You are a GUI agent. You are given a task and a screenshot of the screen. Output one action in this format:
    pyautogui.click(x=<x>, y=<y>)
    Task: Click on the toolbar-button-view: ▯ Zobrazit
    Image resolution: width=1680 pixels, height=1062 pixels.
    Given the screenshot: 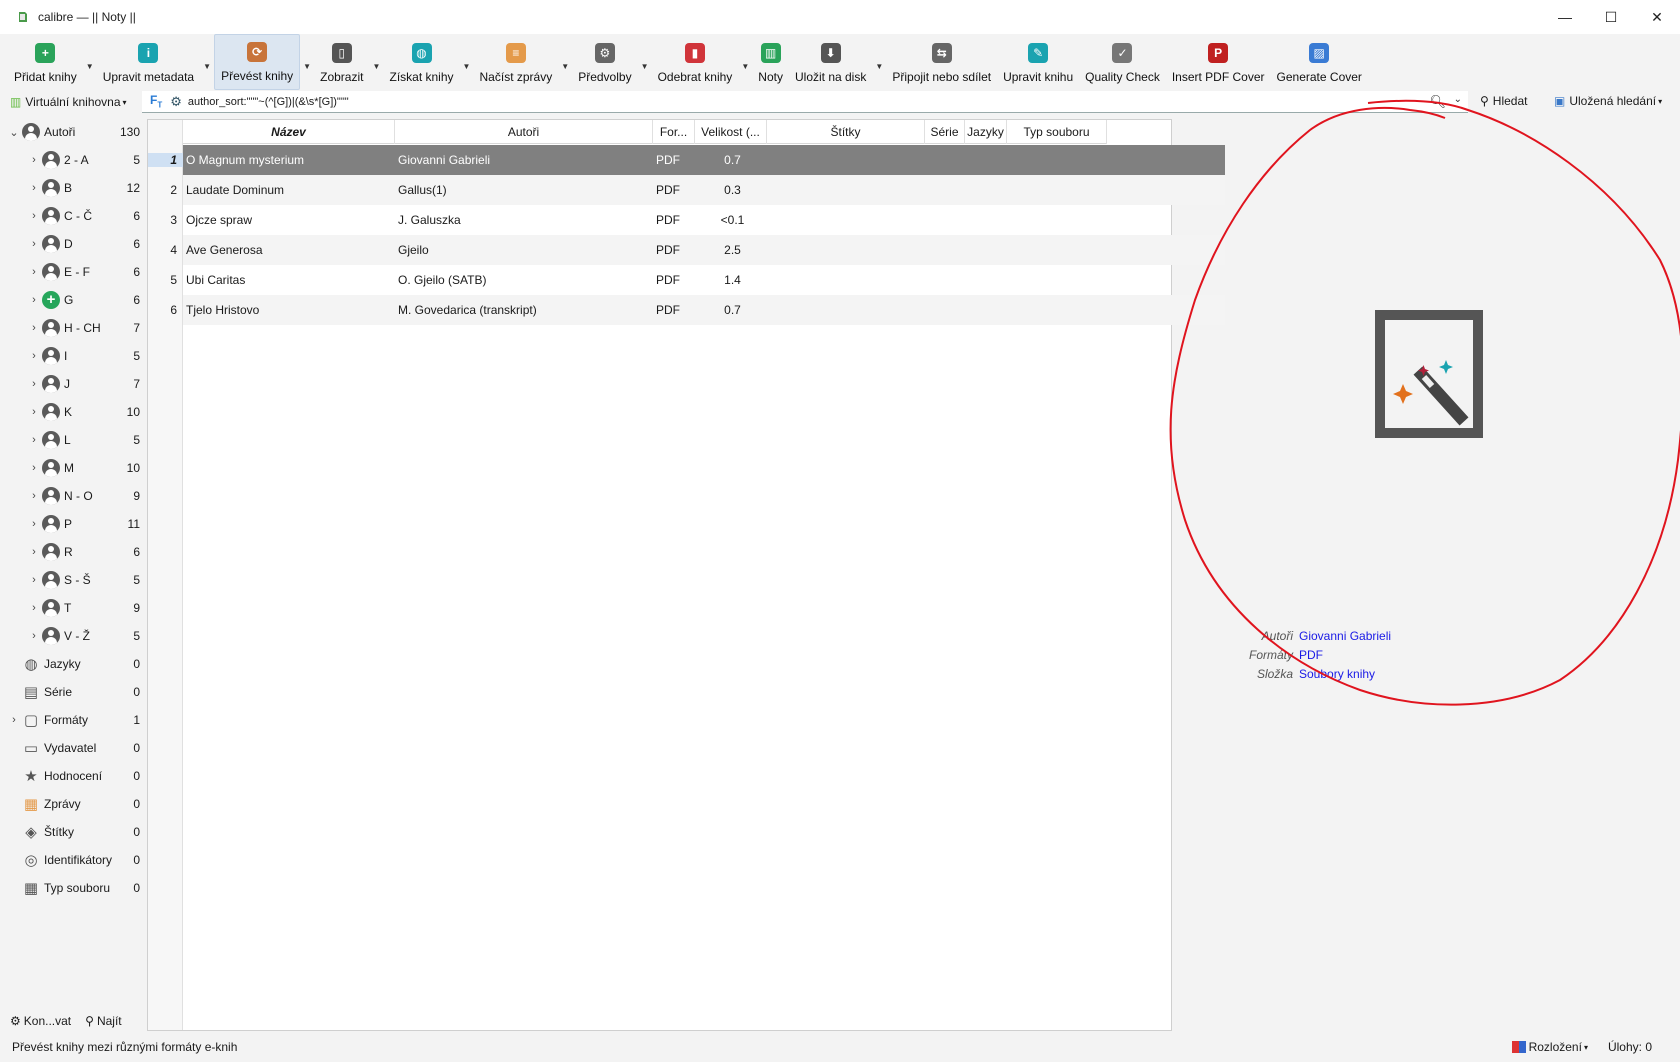 What is the action you would take?
    pyautogui.click(x=341, y=62)
    